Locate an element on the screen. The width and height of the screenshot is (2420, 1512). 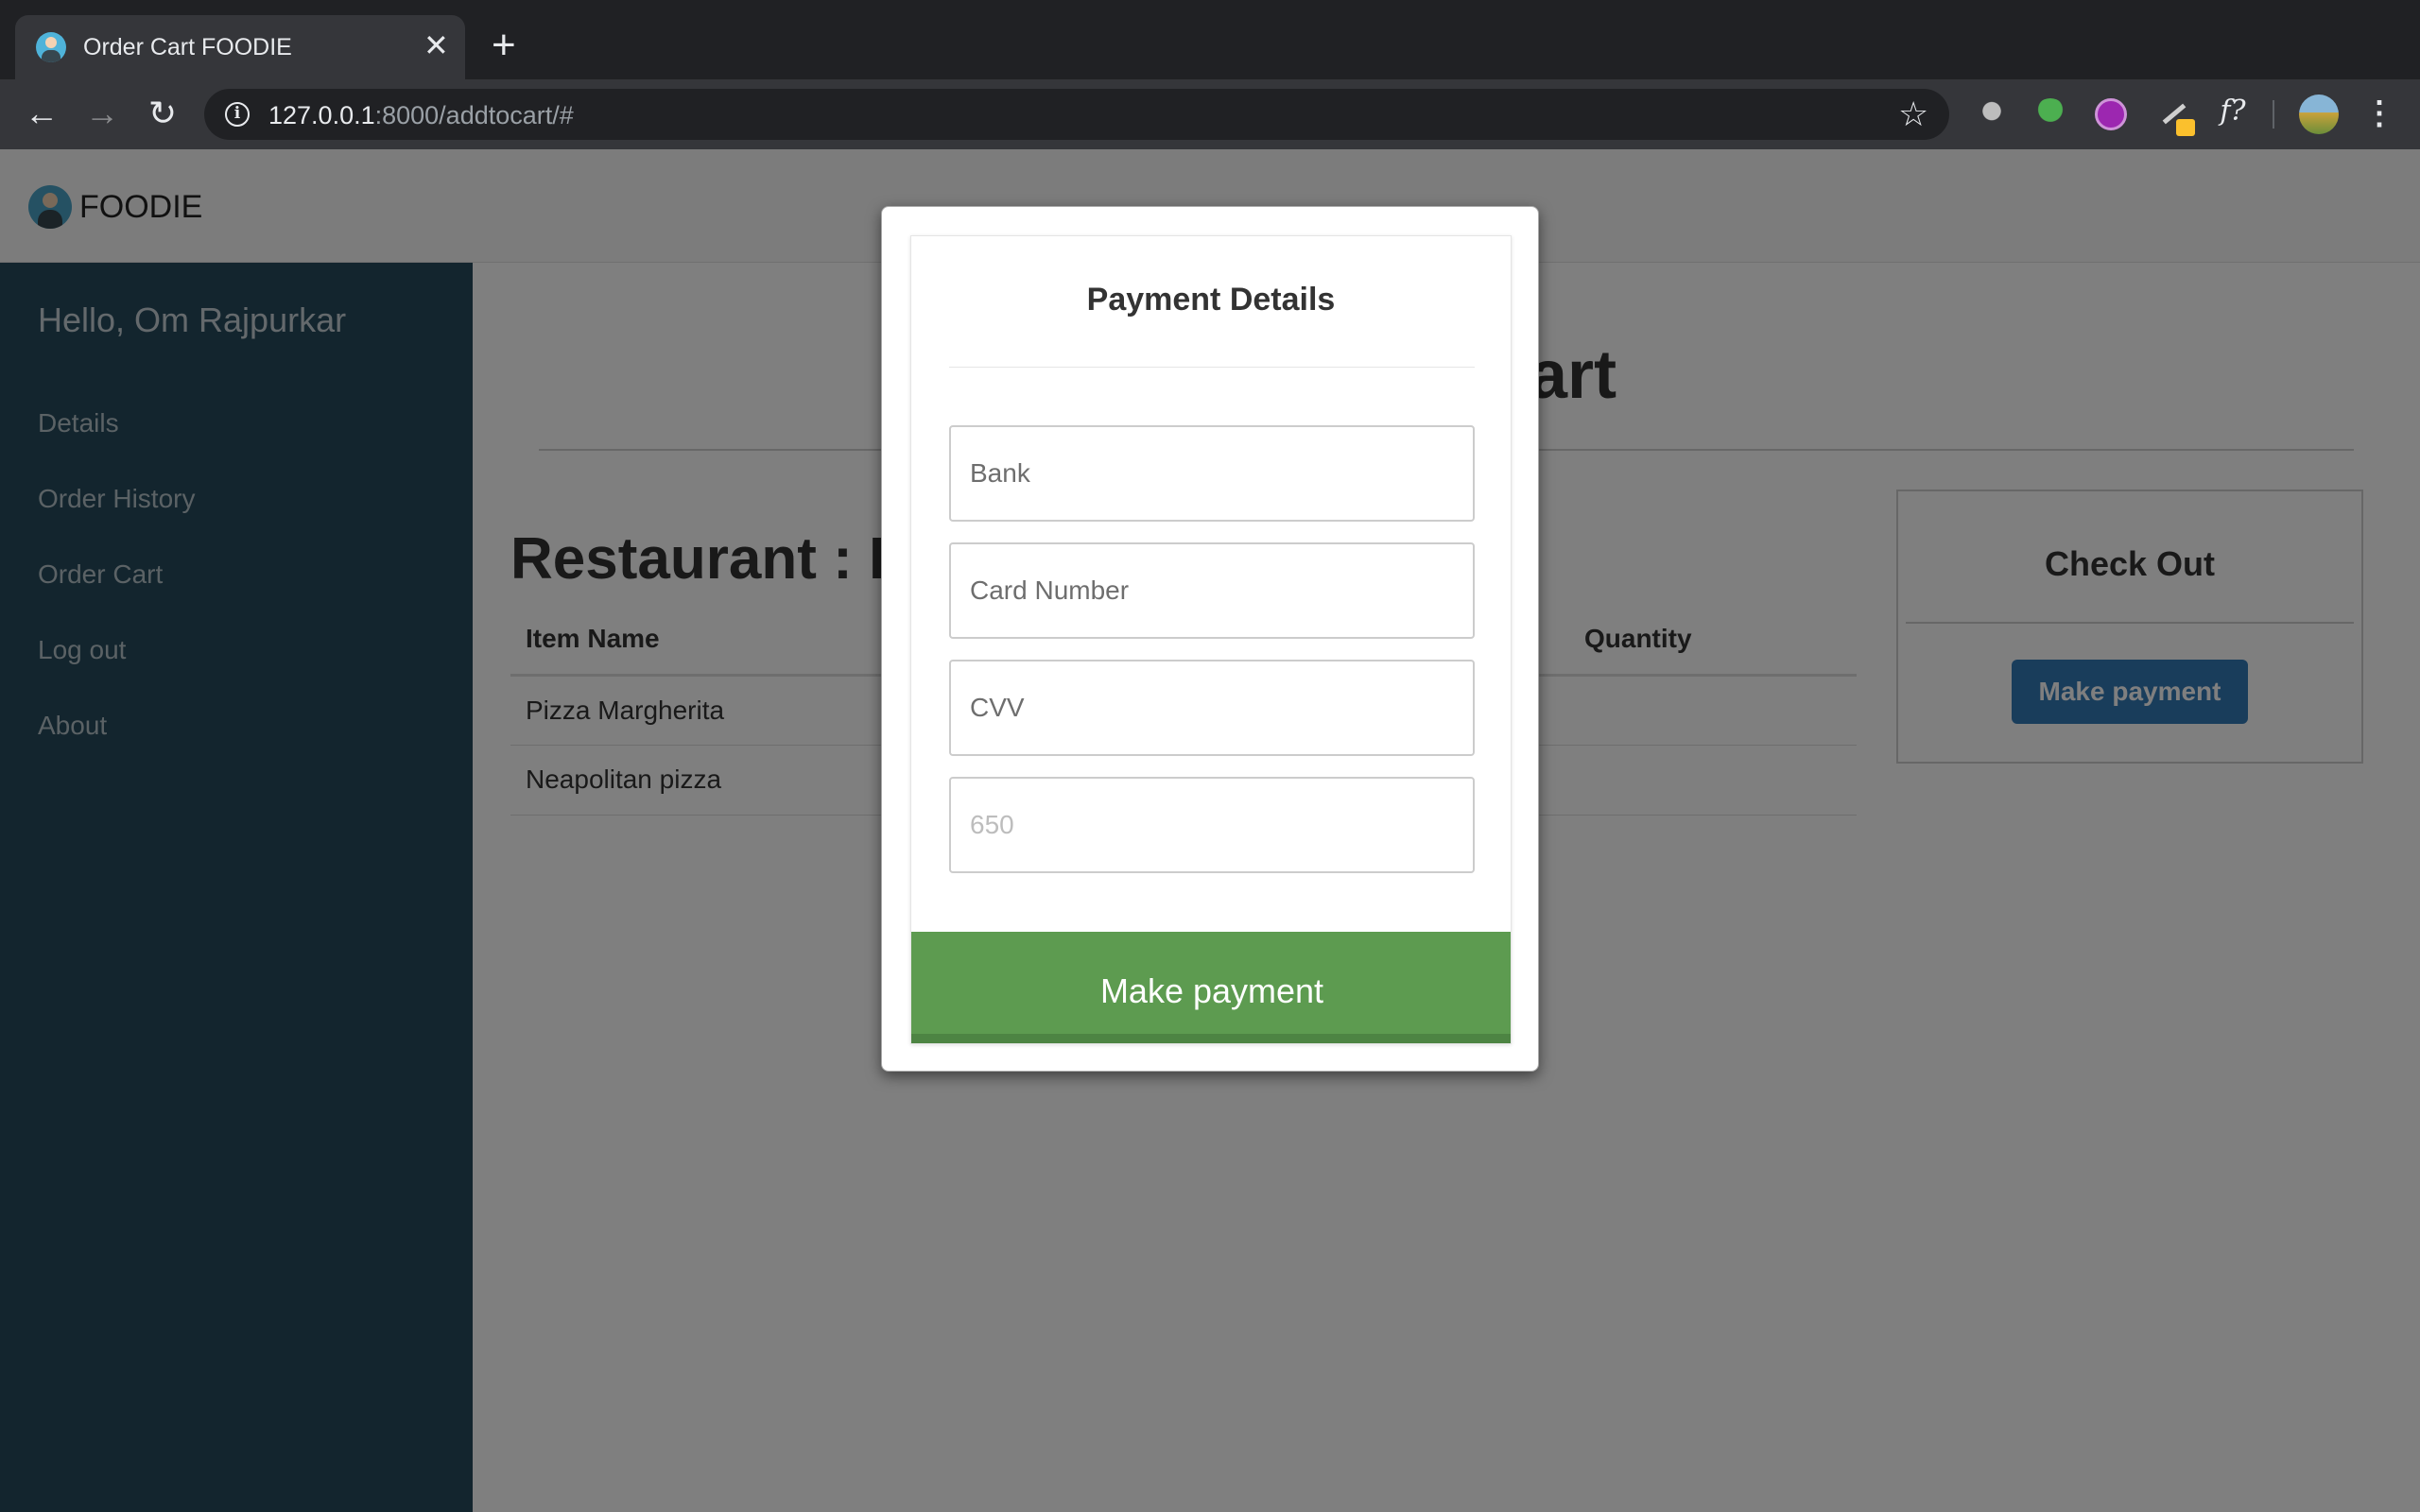
toolbar-separator is located at coordinates (2273, 114).